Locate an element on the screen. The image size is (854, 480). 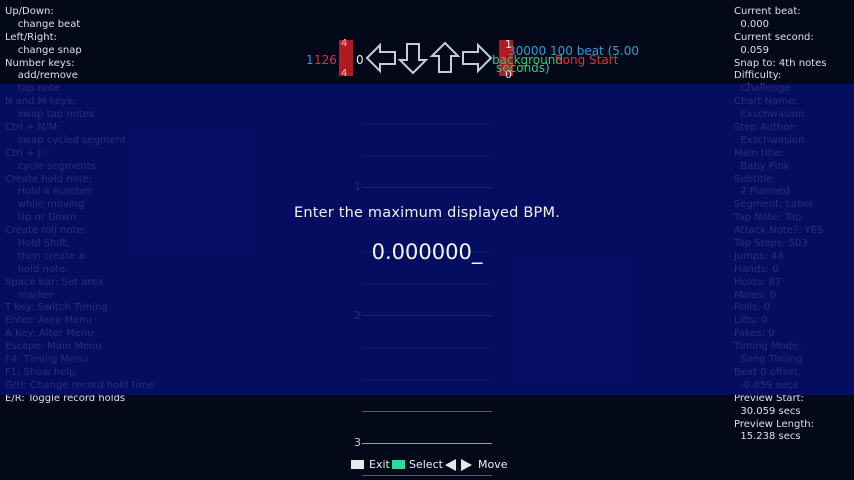
left-blue-number: 1 is located at coordinates (310, 60).